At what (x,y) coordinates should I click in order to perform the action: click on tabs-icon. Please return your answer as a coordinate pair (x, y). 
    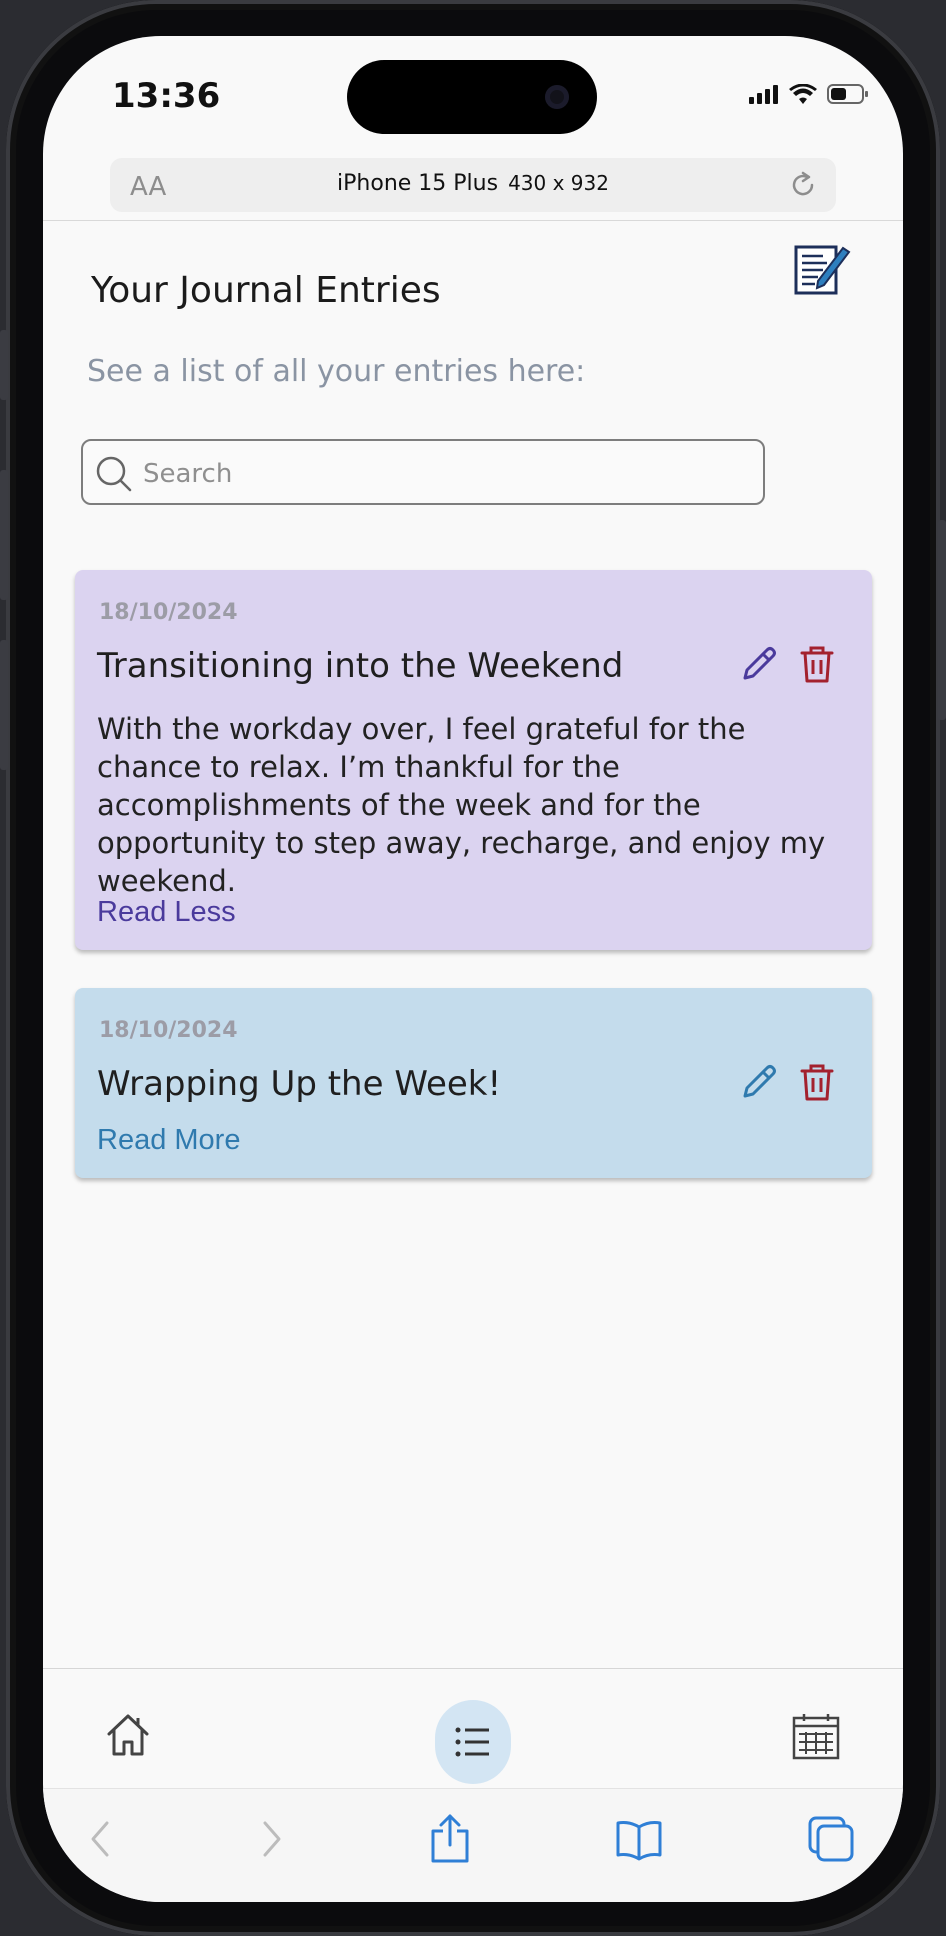
    Looking at the image, I should click on (831, 1839).